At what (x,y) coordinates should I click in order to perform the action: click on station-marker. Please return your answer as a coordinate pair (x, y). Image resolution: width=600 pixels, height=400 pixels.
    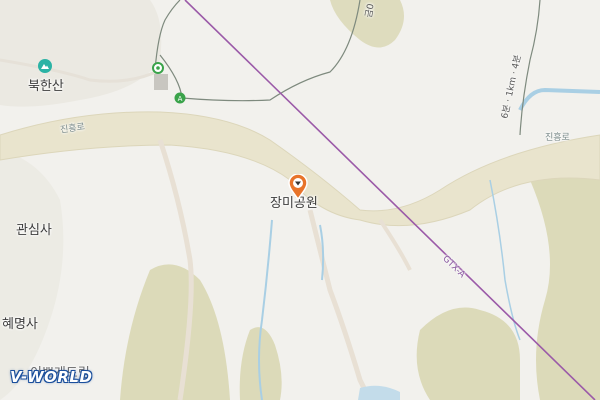
    Looking at the image, I should click on (158, 68).